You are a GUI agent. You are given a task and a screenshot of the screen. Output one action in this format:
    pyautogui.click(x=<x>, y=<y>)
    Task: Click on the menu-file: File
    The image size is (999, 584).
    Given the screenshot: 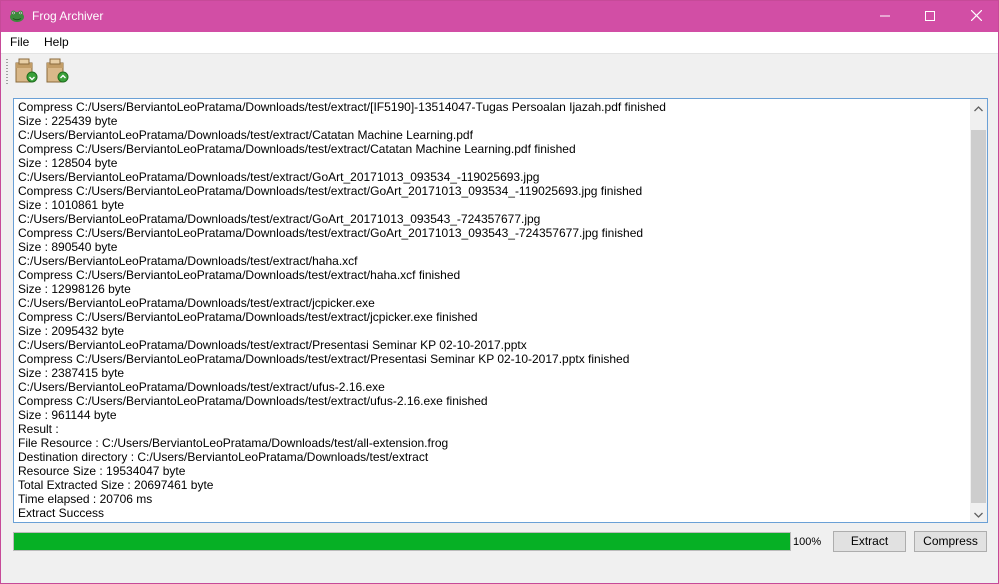 What is the action you would take?
    pyautogui.click(x=19, y=42)
    